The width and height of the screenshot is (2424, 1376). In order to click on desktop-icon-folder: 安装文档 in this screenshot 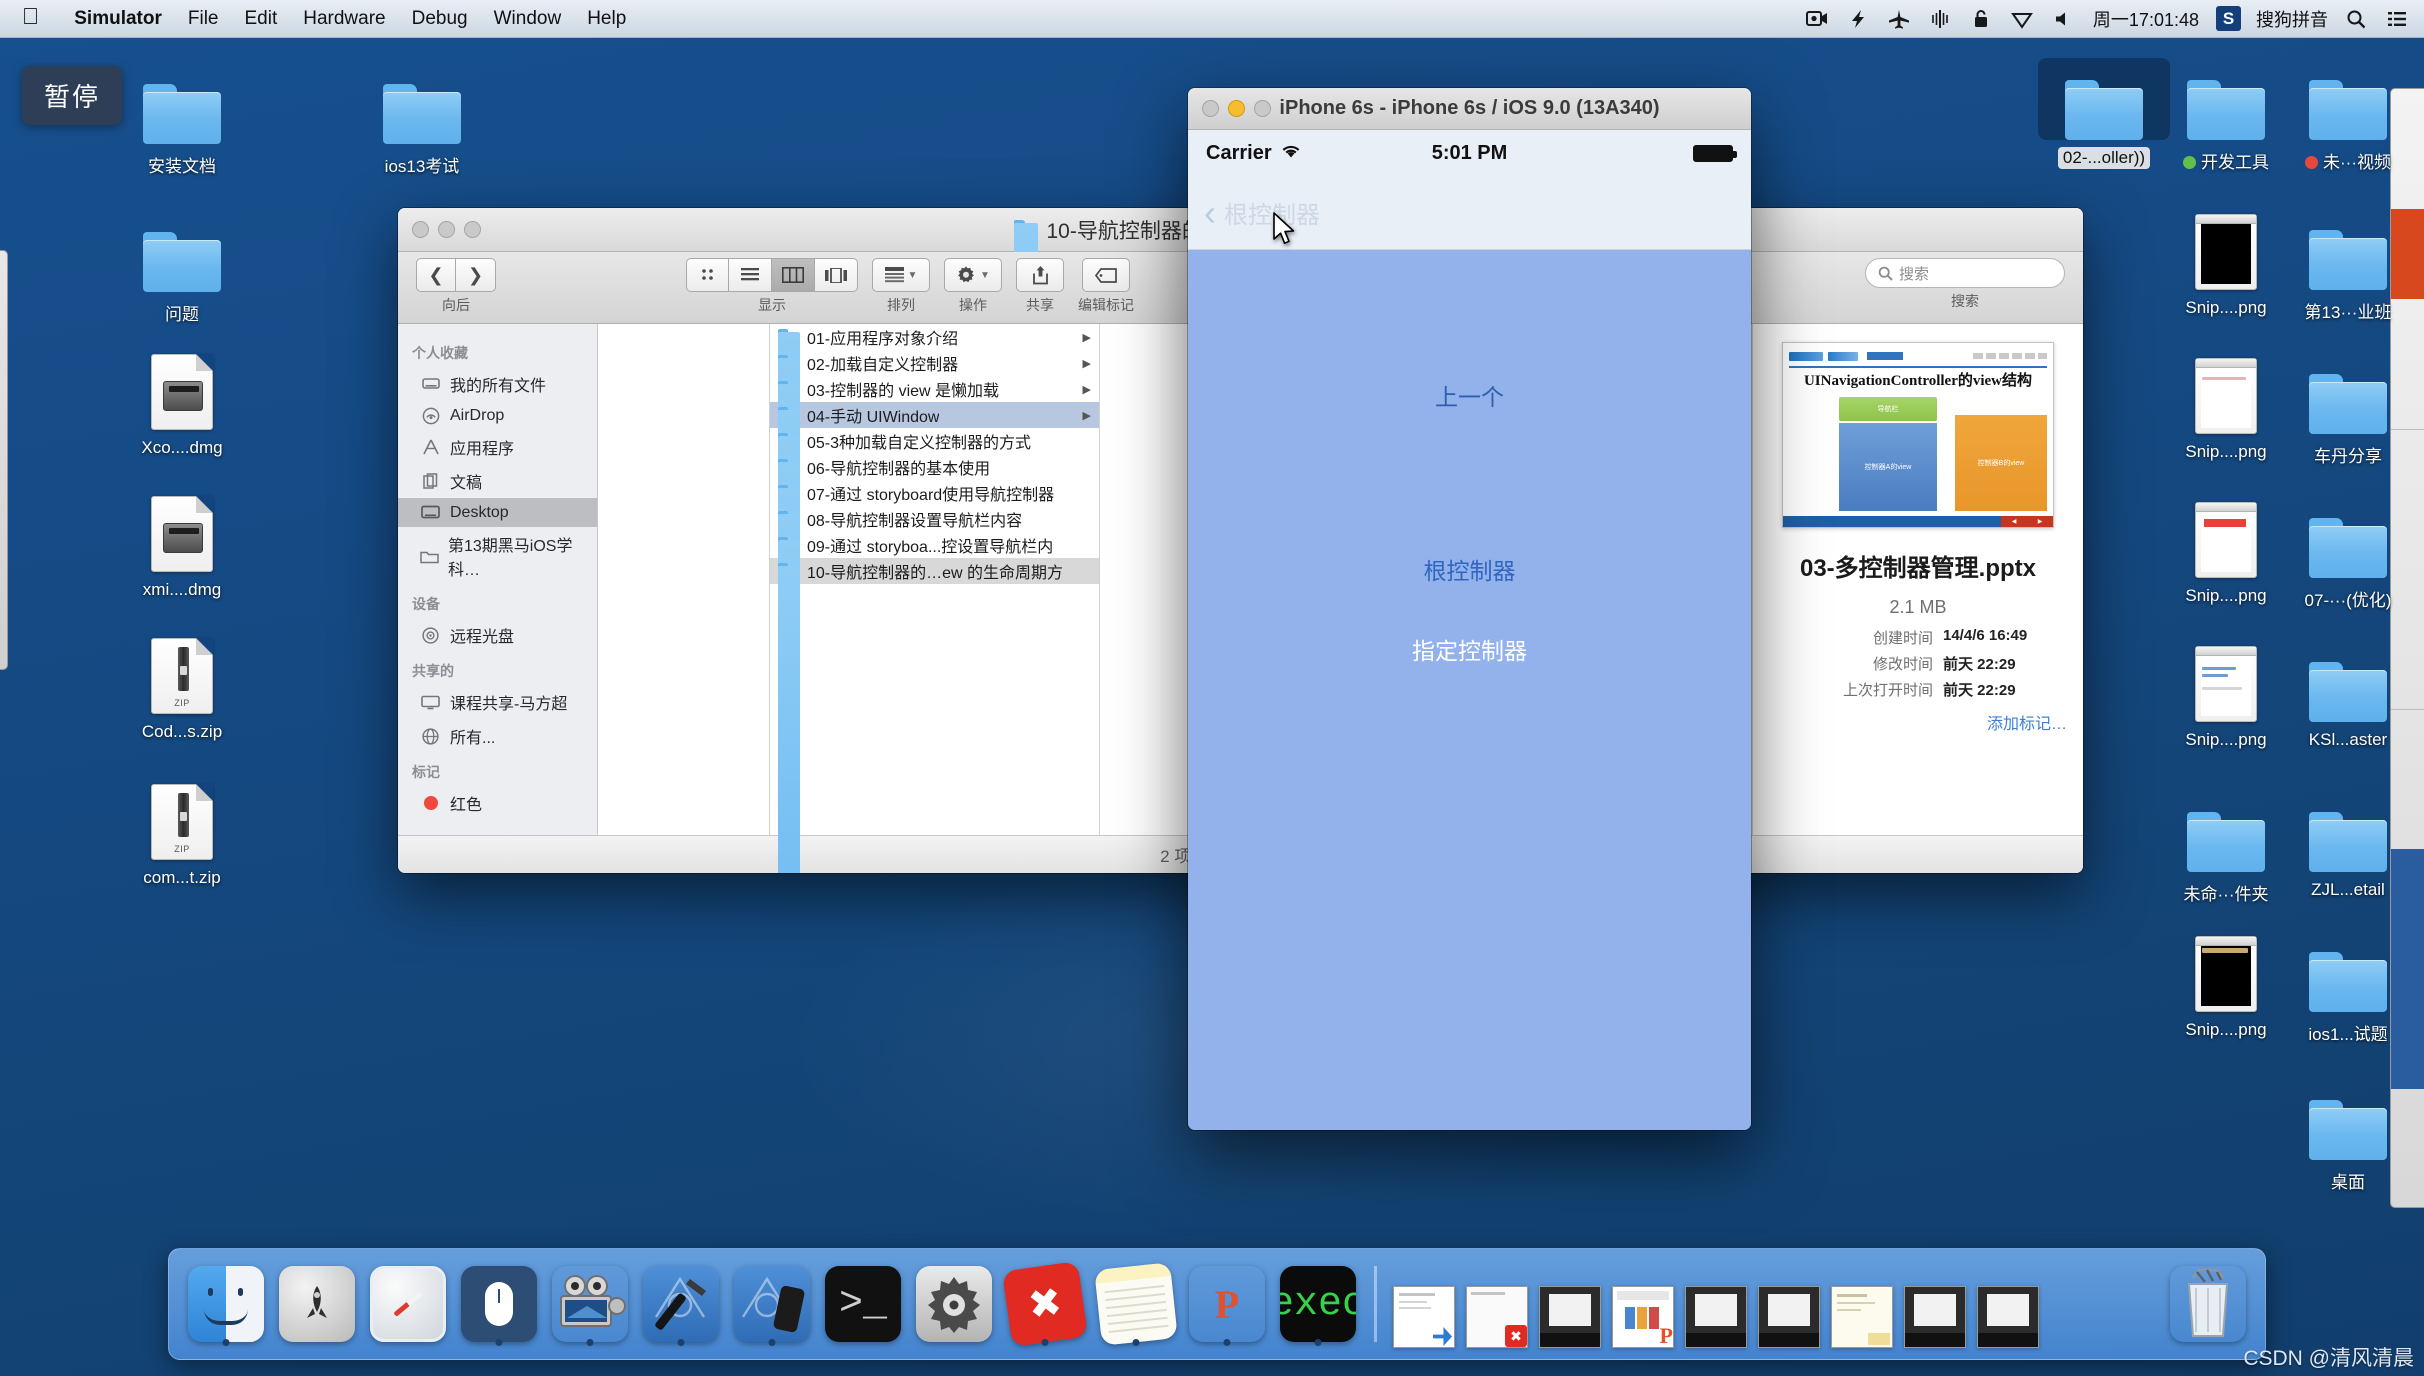, I will do `click(182, 120)`.